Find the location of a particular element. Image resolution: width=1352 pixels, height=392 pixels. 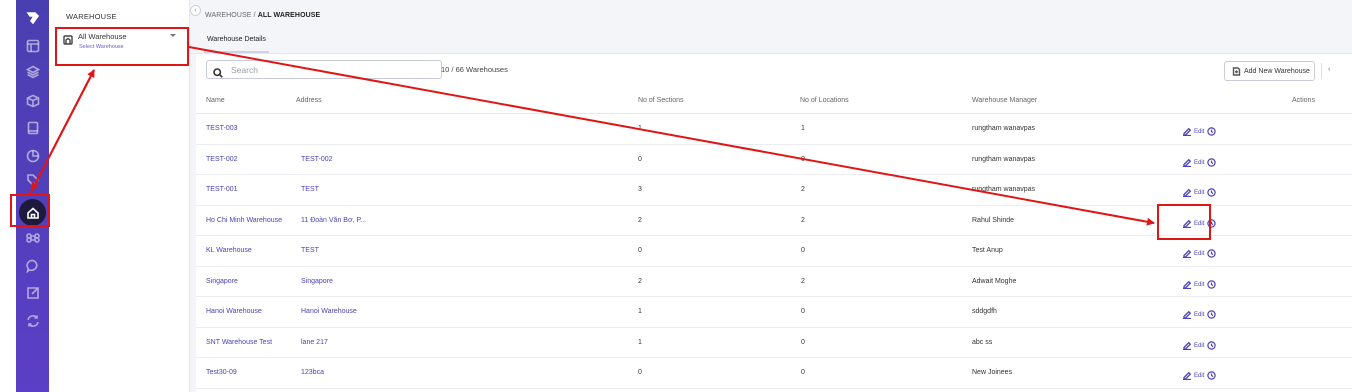

table-row: TEST-003 1 1 rungtham wanavpas Edit is located at coordinates (774, 129).